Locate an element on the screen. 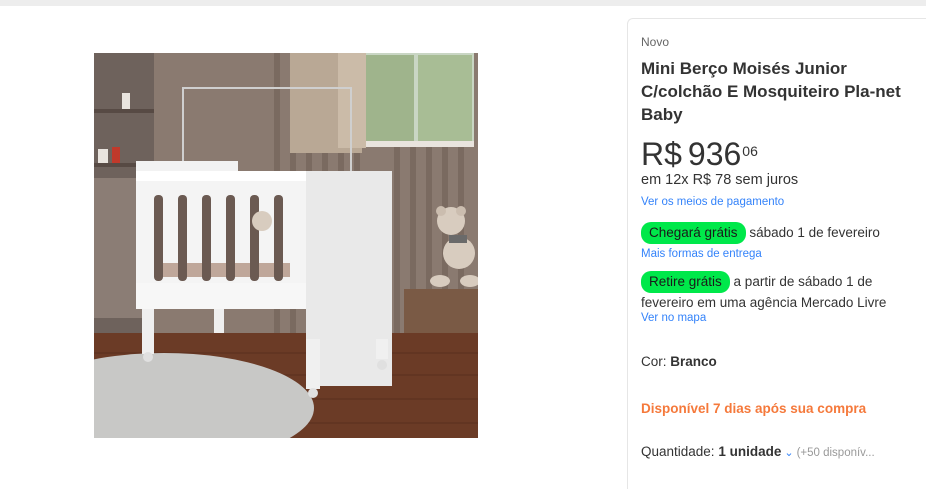 This screenshot has height=489, width=926. price-integer: 936 is located at coordinates (714, 154).